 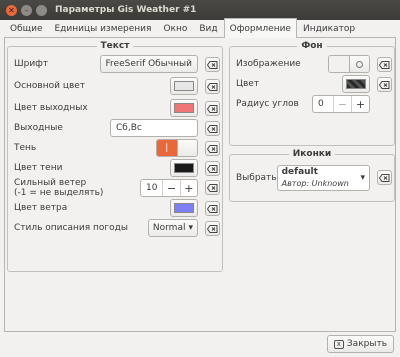 I want to click on bg-color-button, so click(x=356, y=84).